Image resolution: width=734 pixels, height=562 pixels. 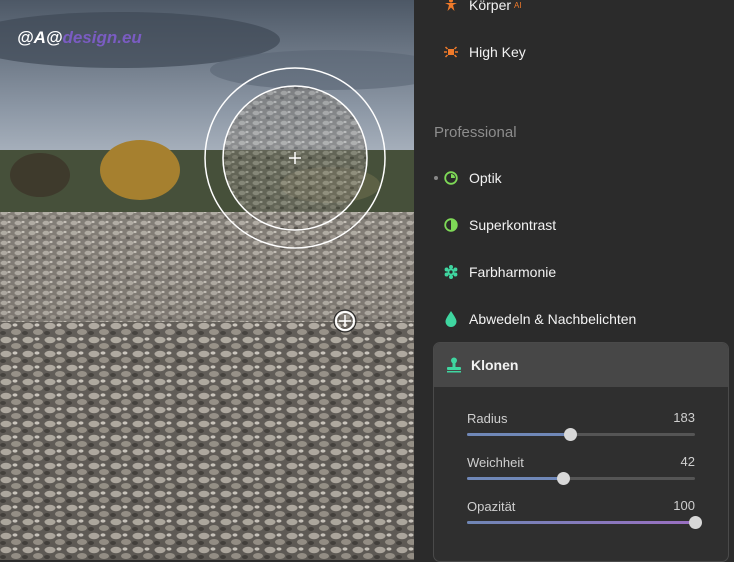 What do you see at coordinates (581, 478) in the screenshot?
I see `weichheit-track` at bounding box center [581, 478].